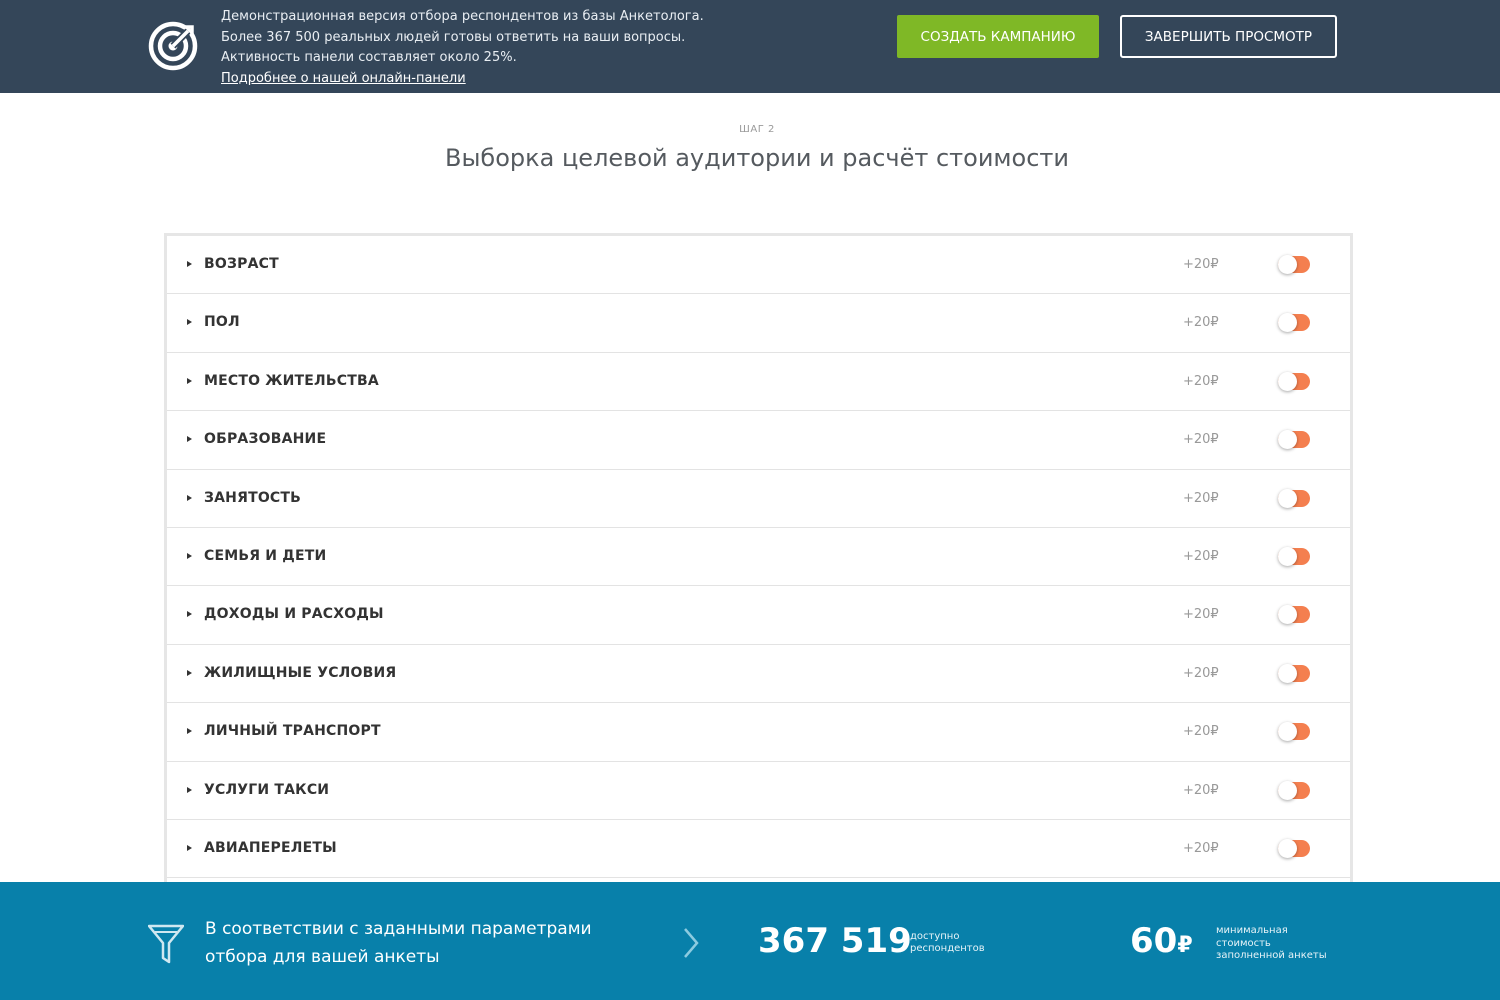 The width and height of the screenshot is (1500, 1000). I want to click on filter-row-residence: МЕСТО ЖИТЕЛЬСТВА +20₽, so click(758, 382).